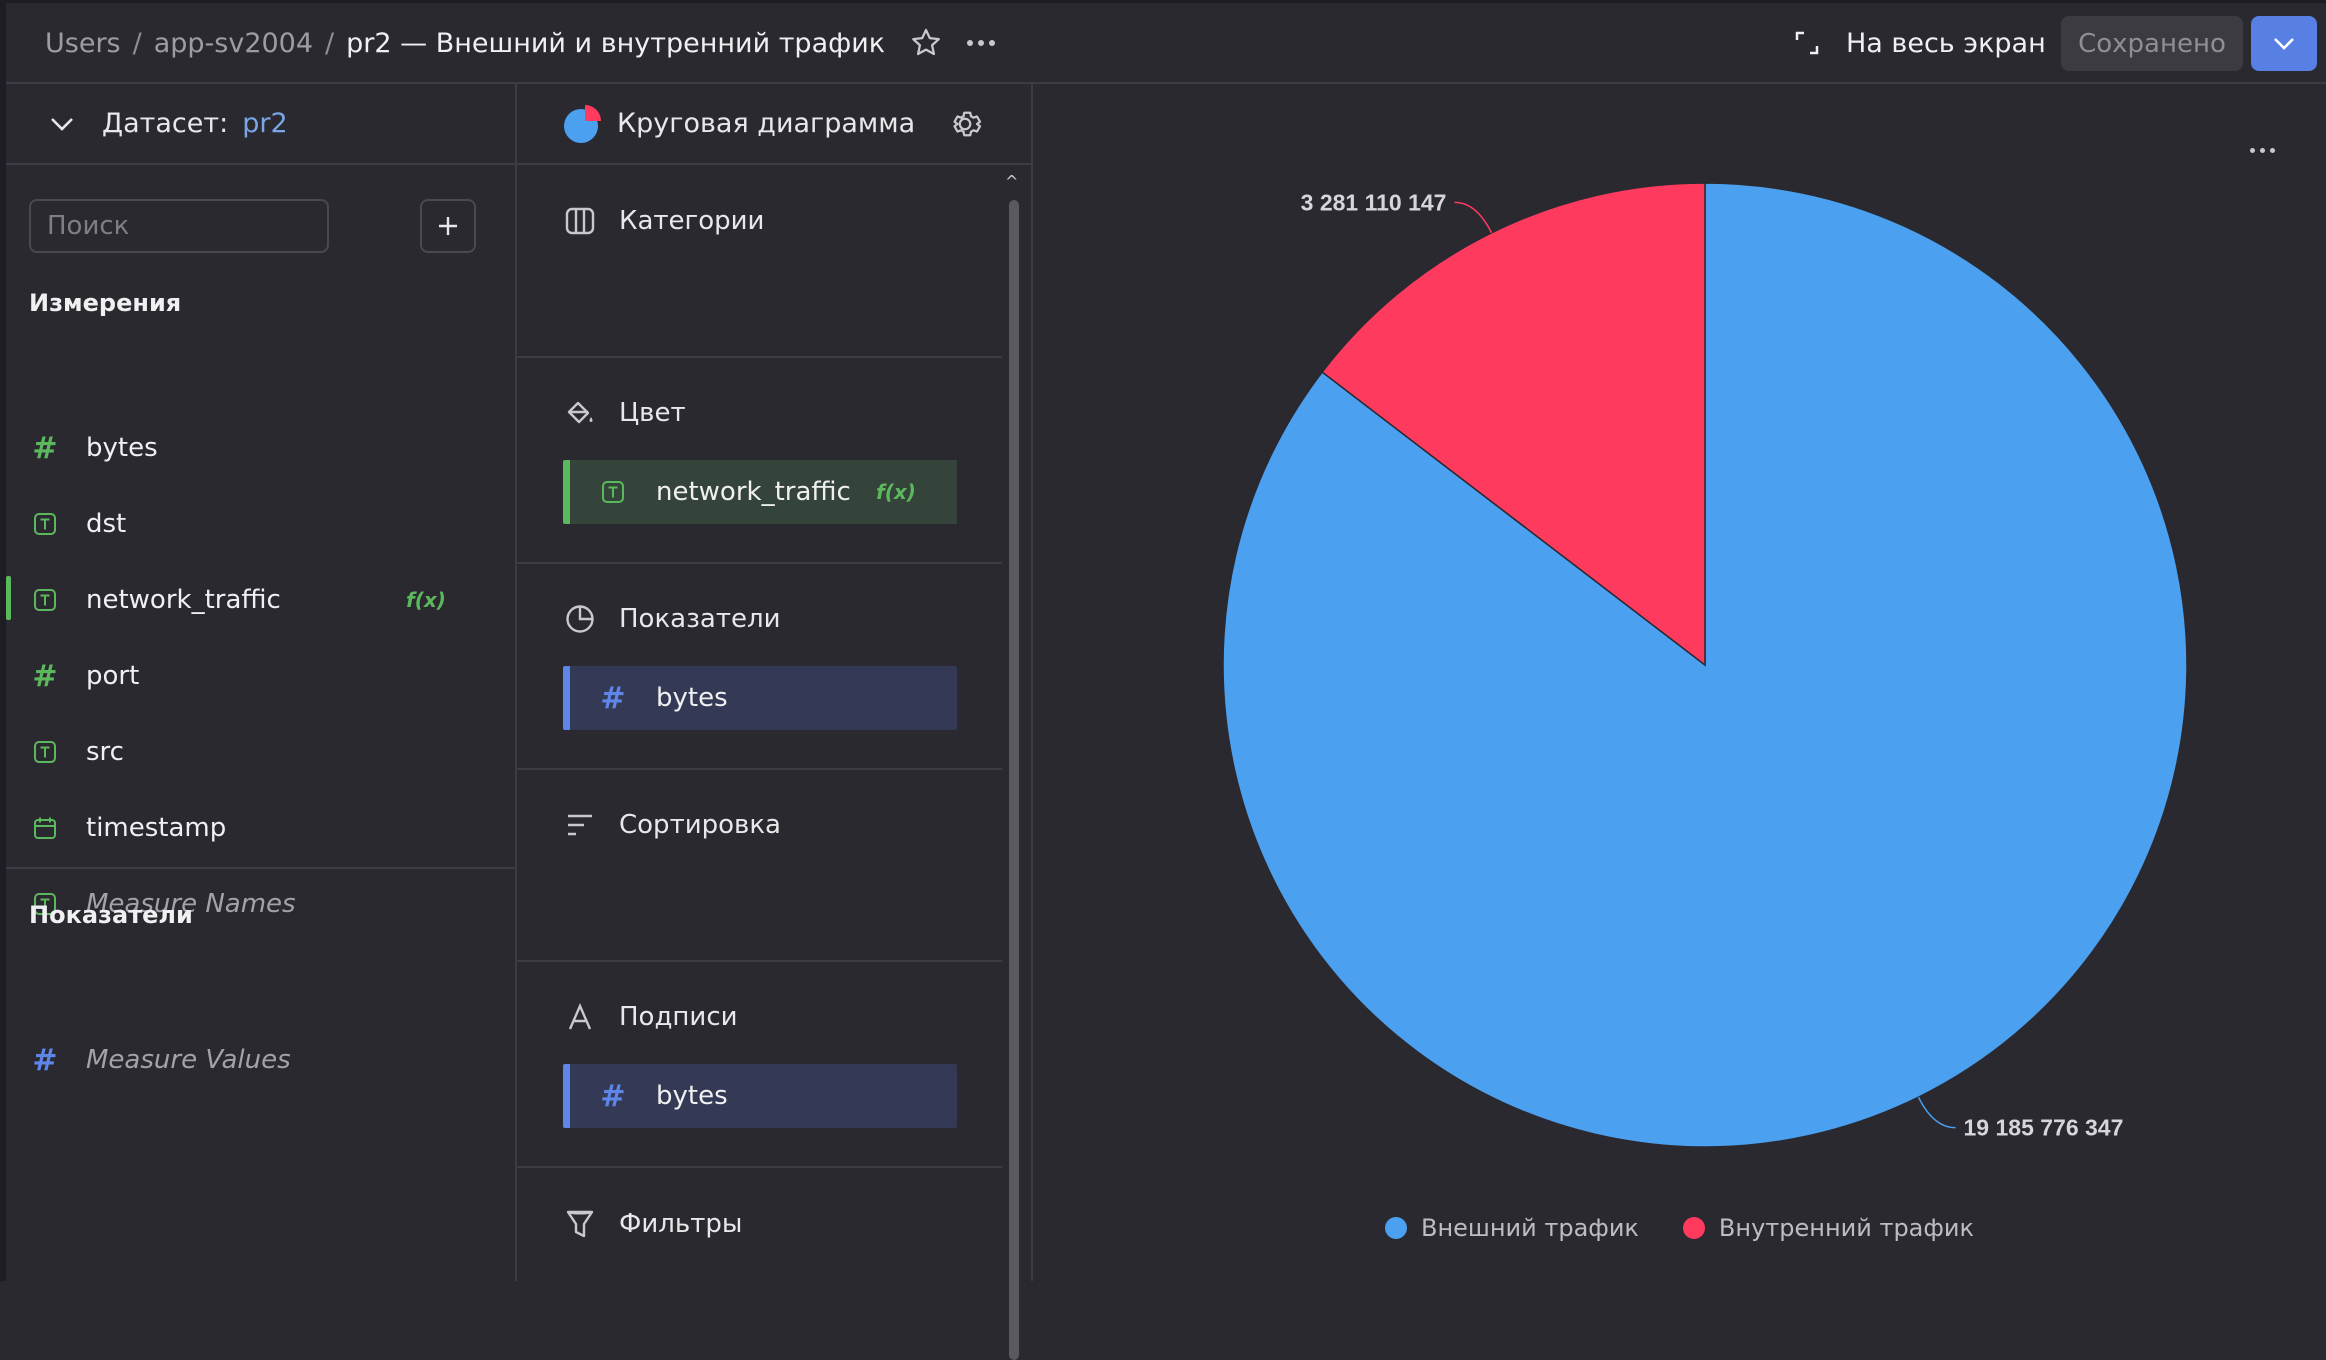 The image size is (2326, 1360). I want to click on section-sort: Сортировка, so click(759, 866).